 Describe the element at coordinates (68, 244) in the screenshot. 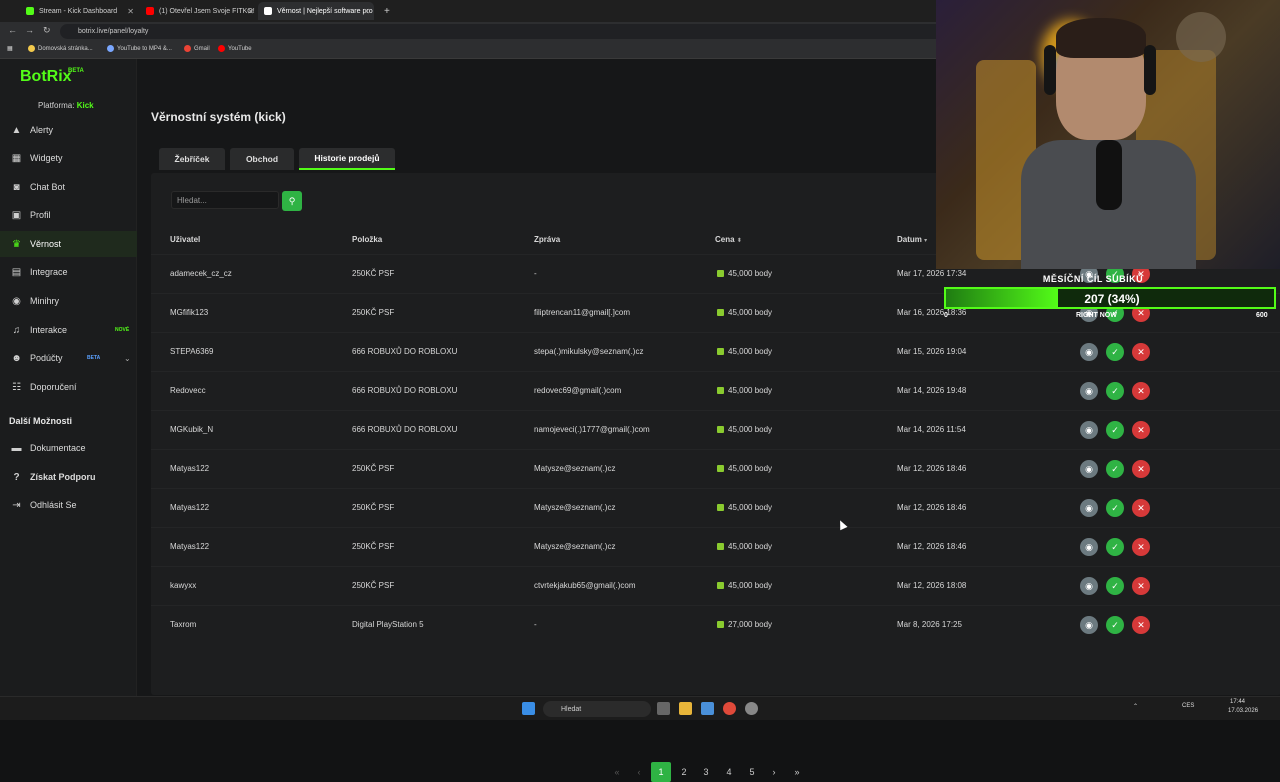

I see `sidebar-item-vernost: ♛ Věrnost` at that location.